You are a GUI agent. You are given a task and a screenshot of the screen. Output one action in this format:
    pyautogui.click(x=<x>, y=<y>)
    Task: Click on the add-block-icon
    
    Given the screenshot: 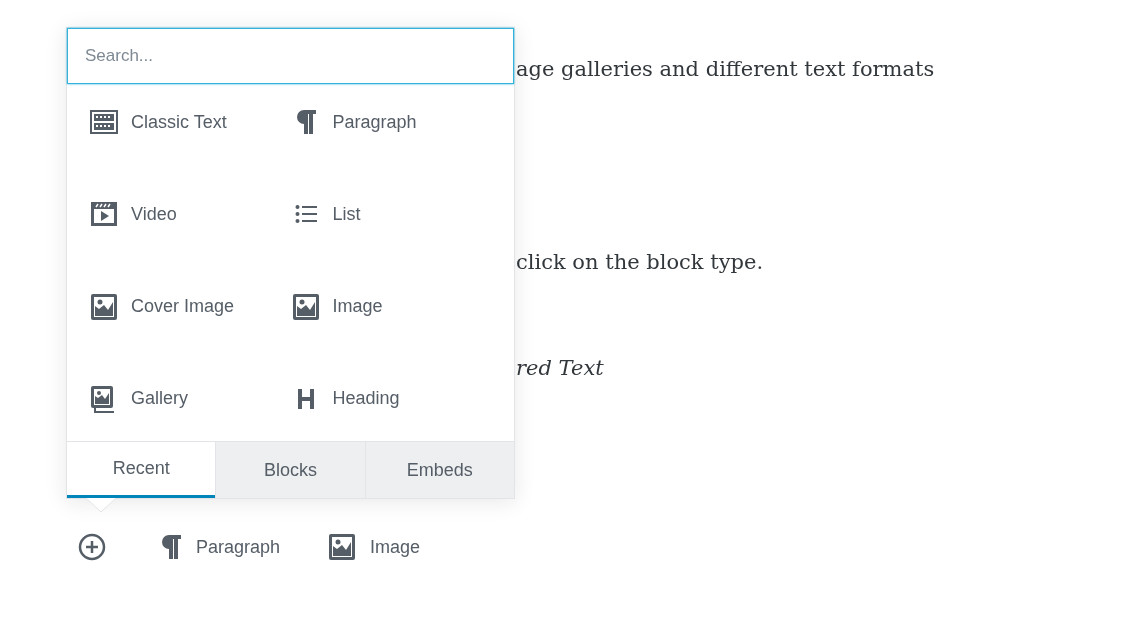 What is the action you would take?
    pyautogui.click(x=92, y=547)
    